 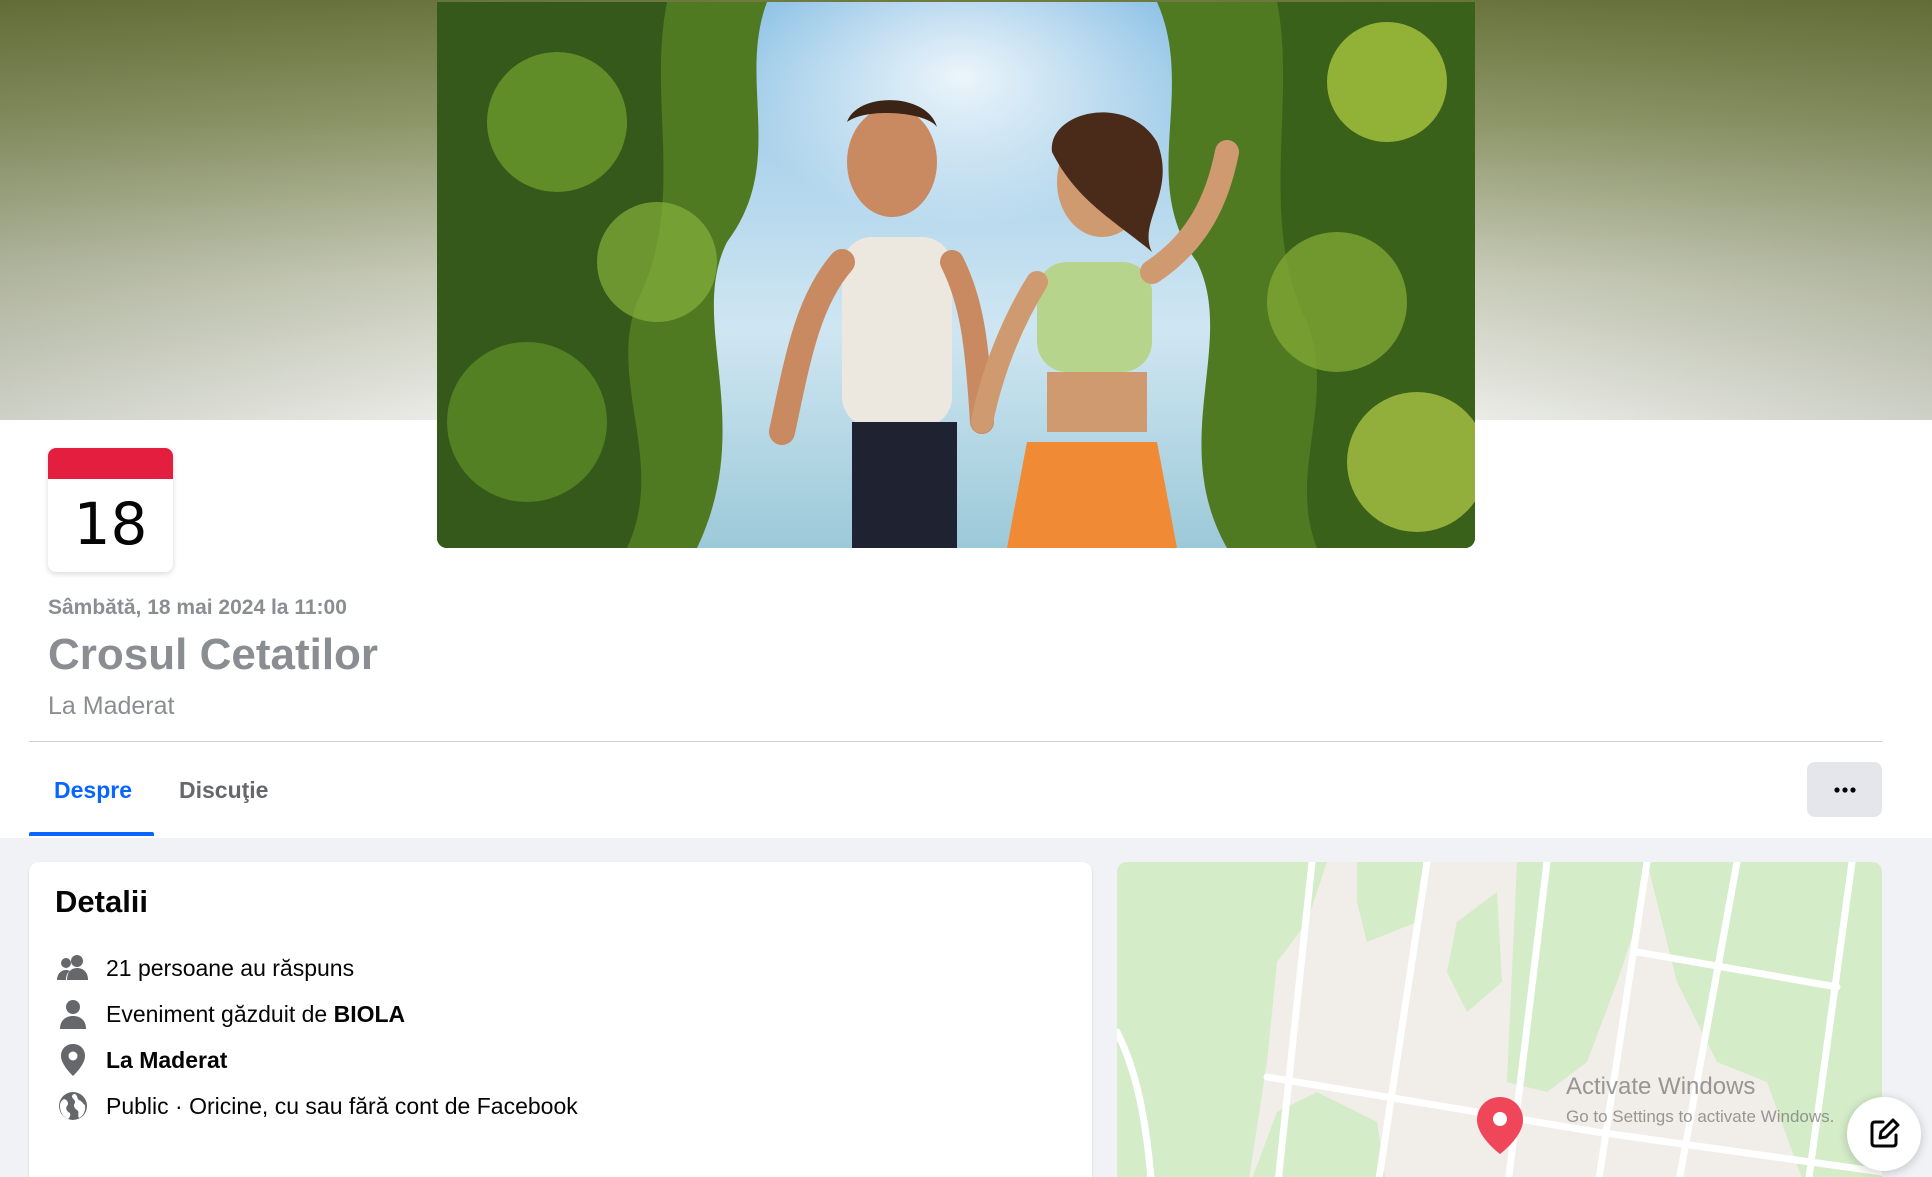 I want to click on globe-icon, so click(x=73, y=1106).